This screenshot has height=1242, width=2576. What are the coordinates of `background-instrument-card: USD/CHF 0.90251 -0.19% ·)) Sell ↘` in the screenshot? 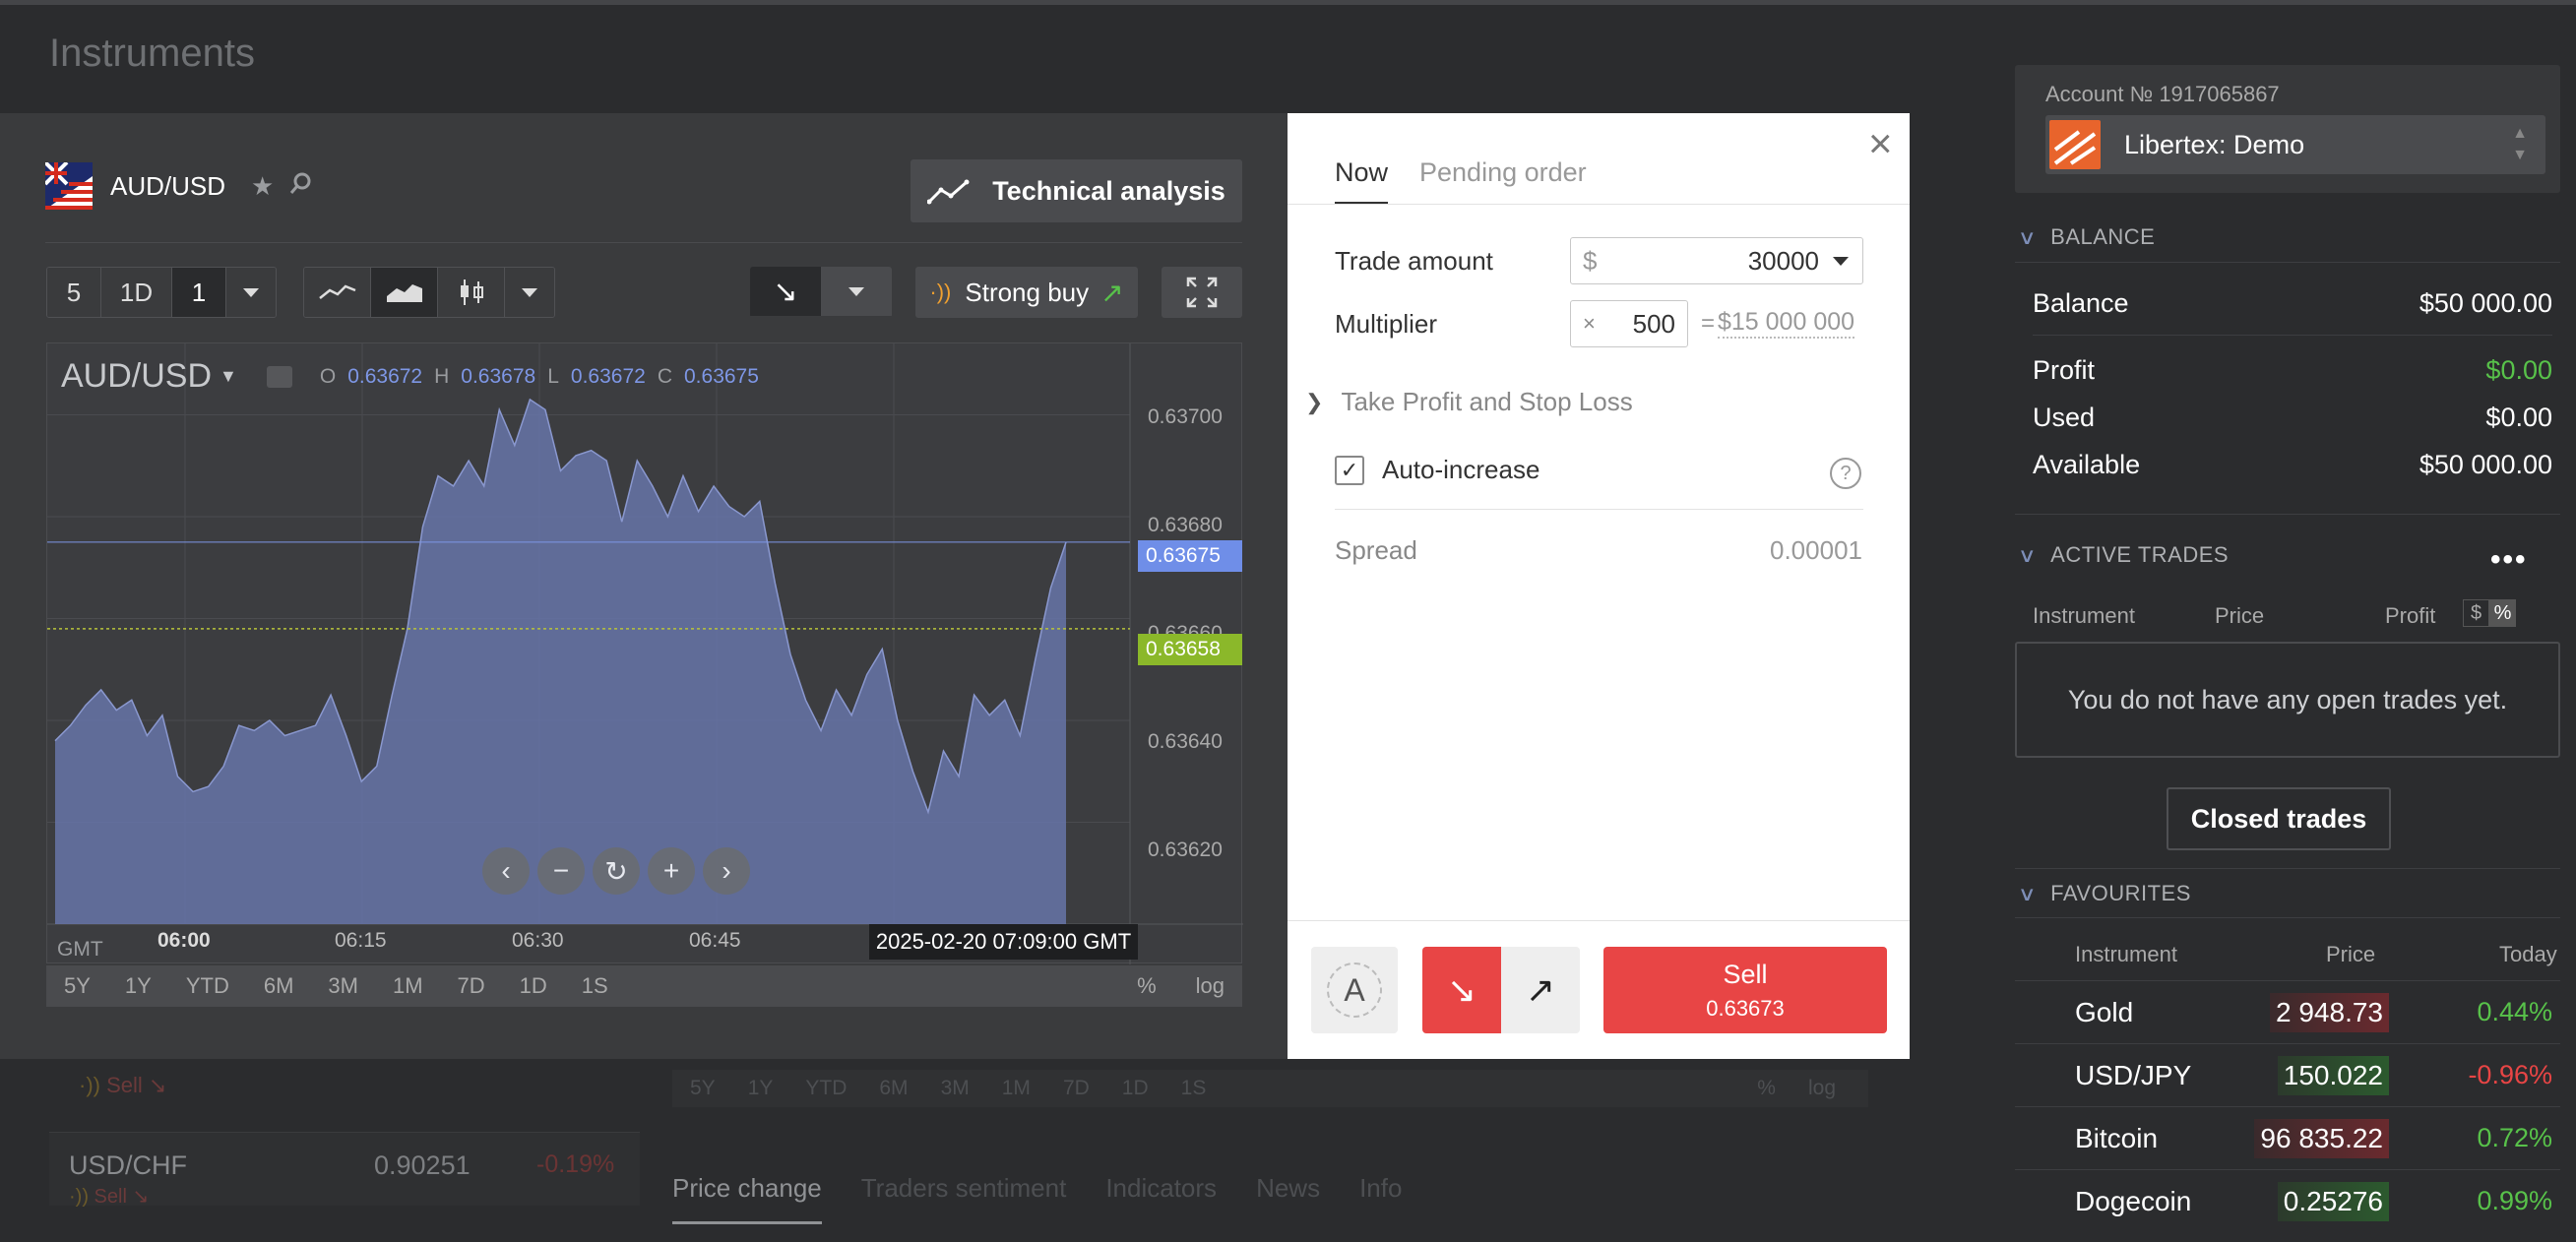 It's located at (344, 1170).